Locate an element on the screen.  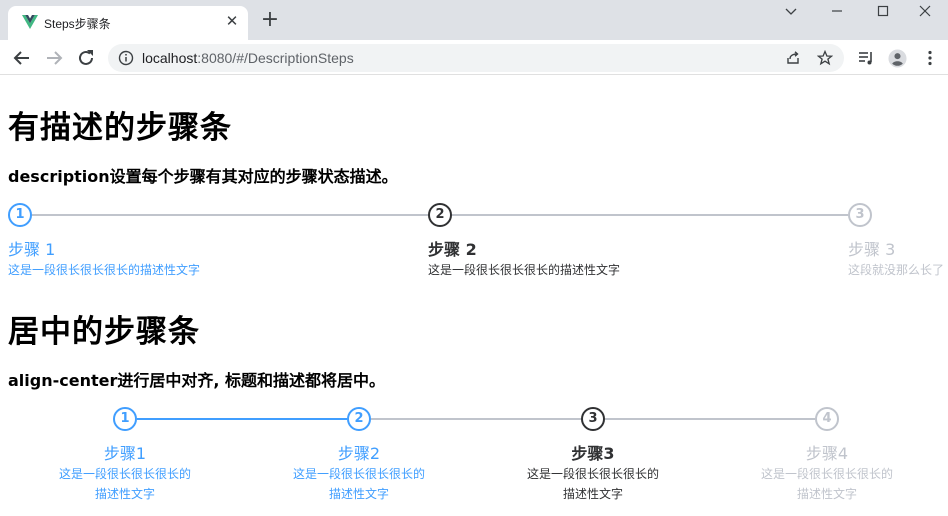
minimize-icon is located at coordinates (837, 11).